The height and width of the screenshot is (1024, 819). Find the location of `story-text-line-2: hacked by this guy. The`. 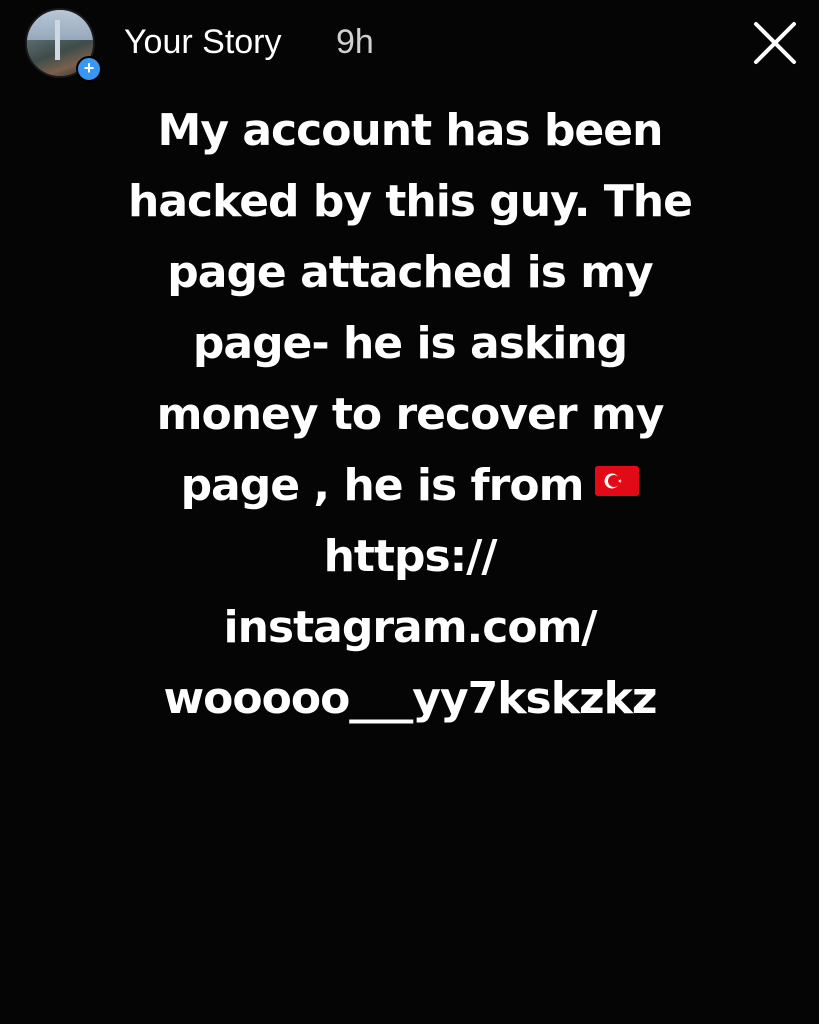

story-text-line-2: hacked by this guy. The is located at coordinates (410, 201).